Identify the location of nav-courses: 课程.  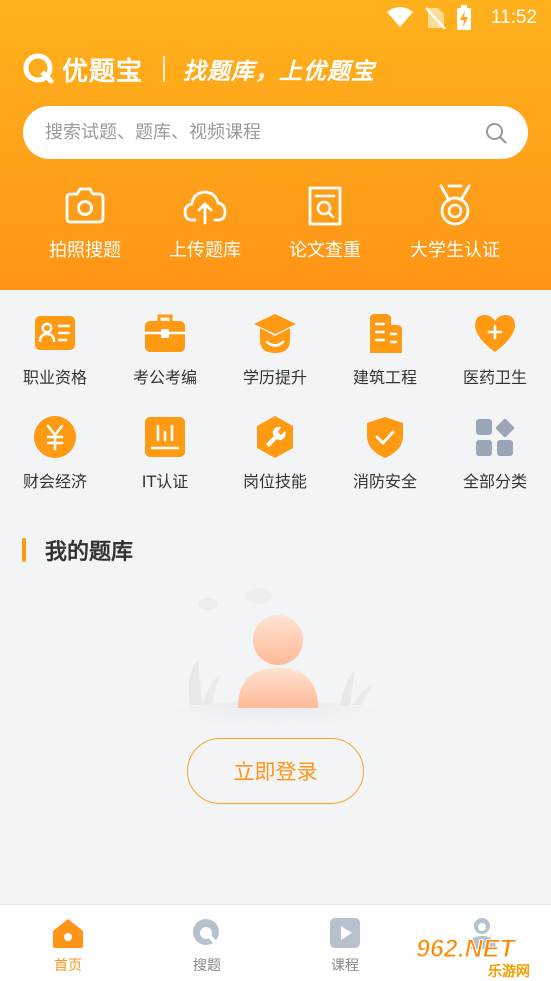
(345, 945).